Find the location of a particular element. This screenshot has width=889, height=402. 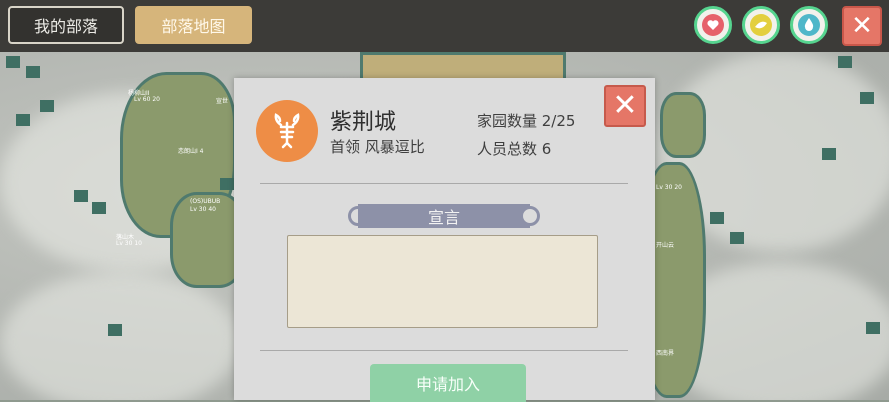

food-icon is located at coordinates (761, 25).